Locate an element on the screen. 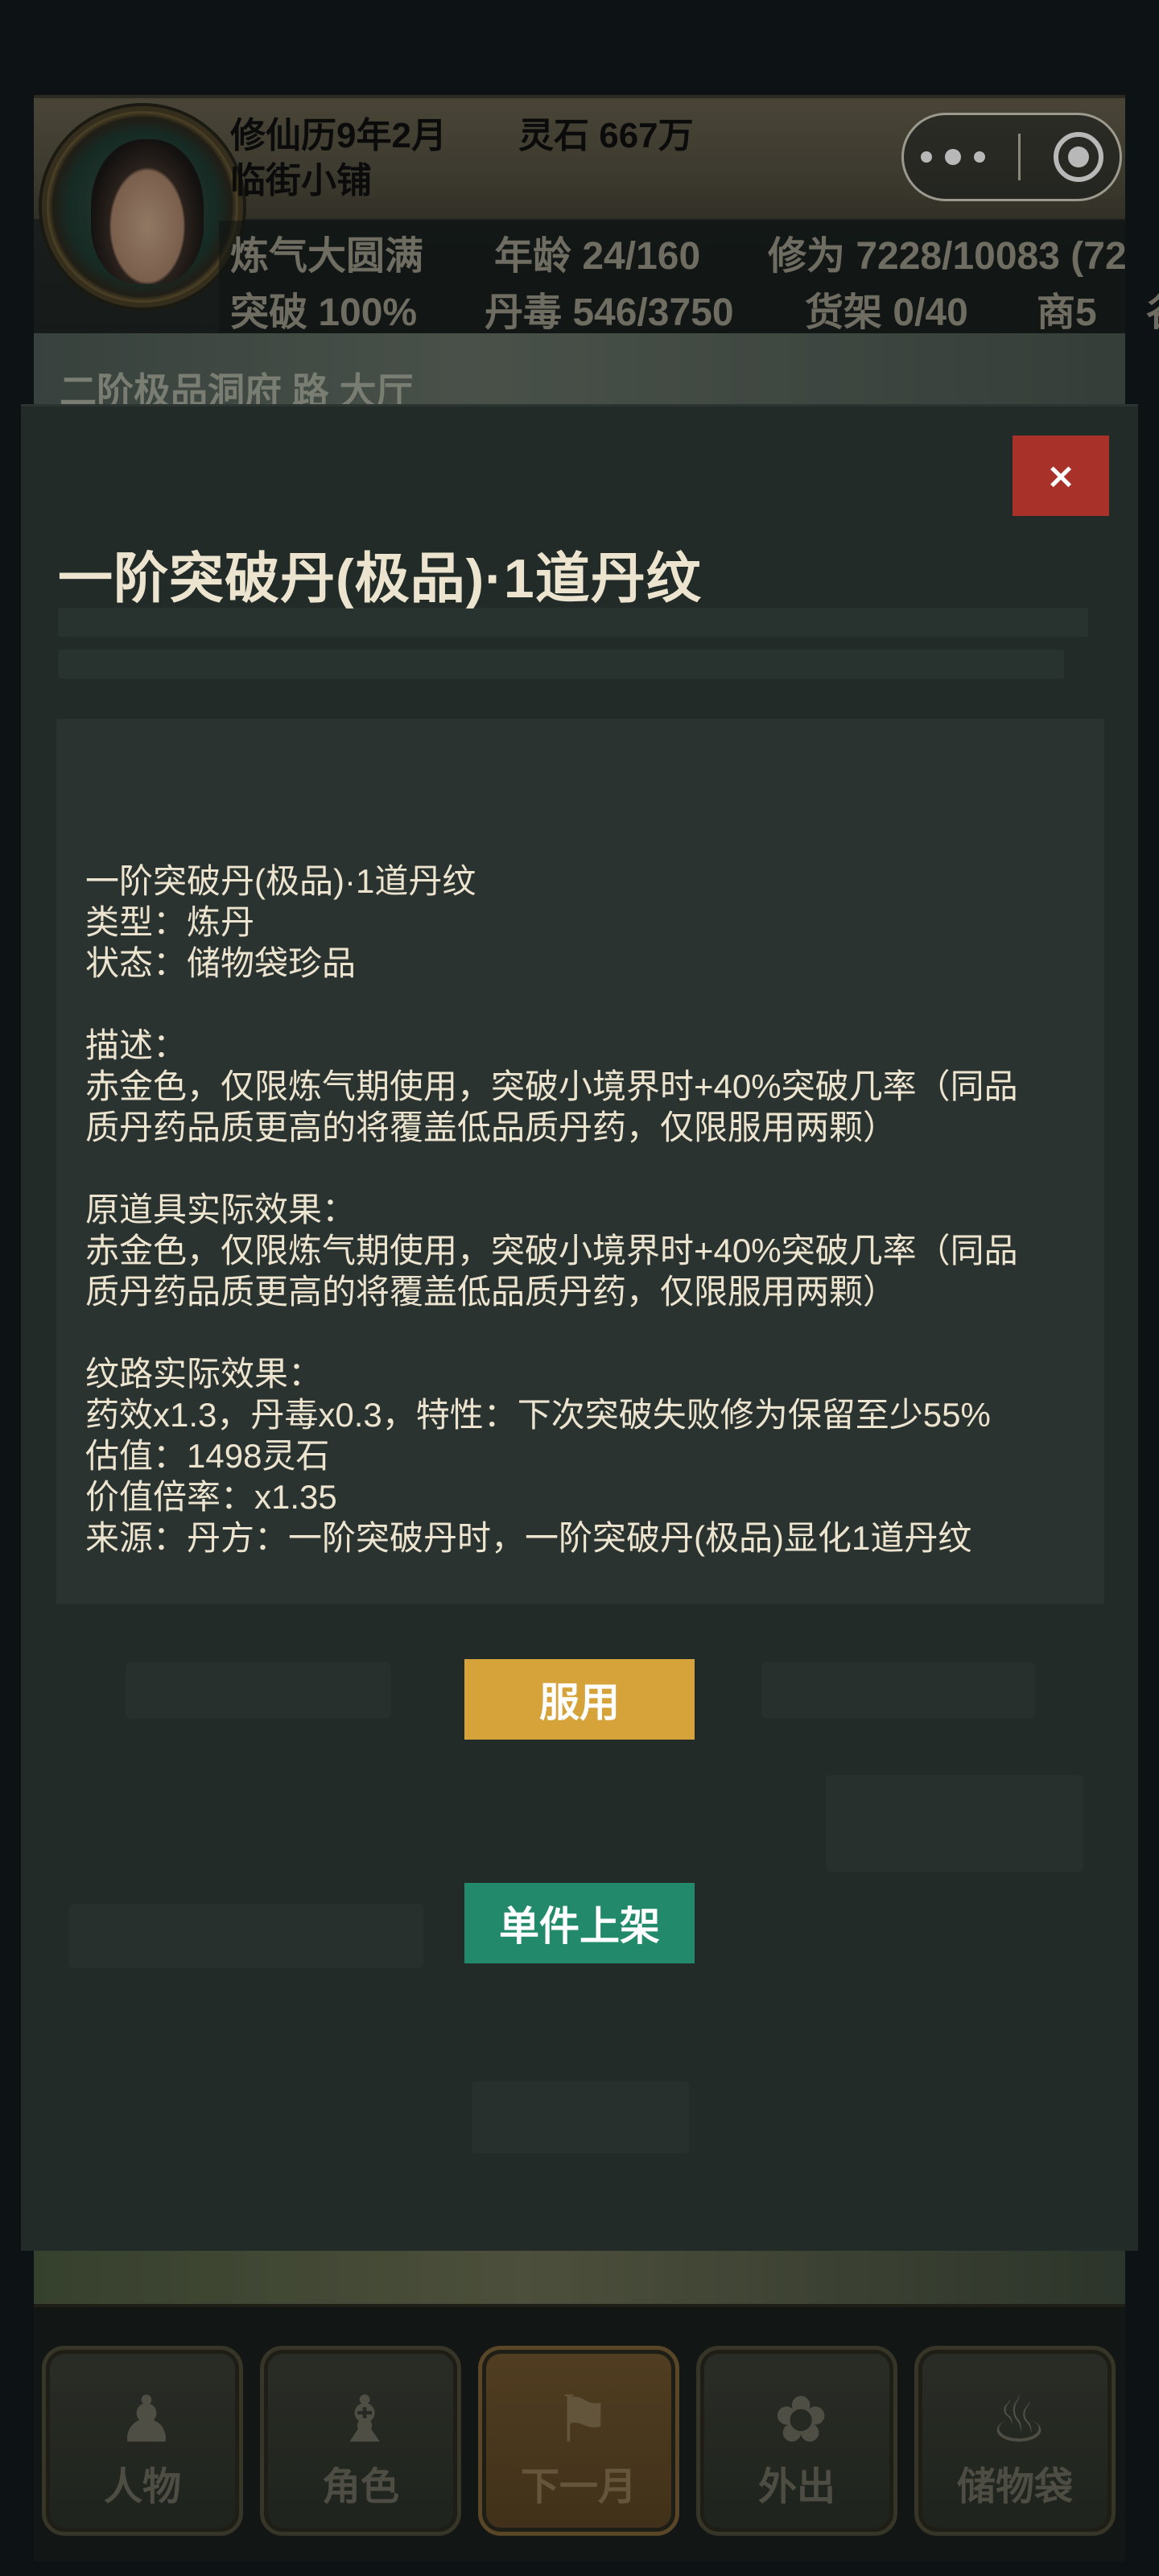 Image resolution: width=1159 pixels, height=2576 pixels. description-line: 来源：丹方：一阶突破丹时，一阶突破丹(极品)显化1道丹纹 is located at coordinates (528, 1538).